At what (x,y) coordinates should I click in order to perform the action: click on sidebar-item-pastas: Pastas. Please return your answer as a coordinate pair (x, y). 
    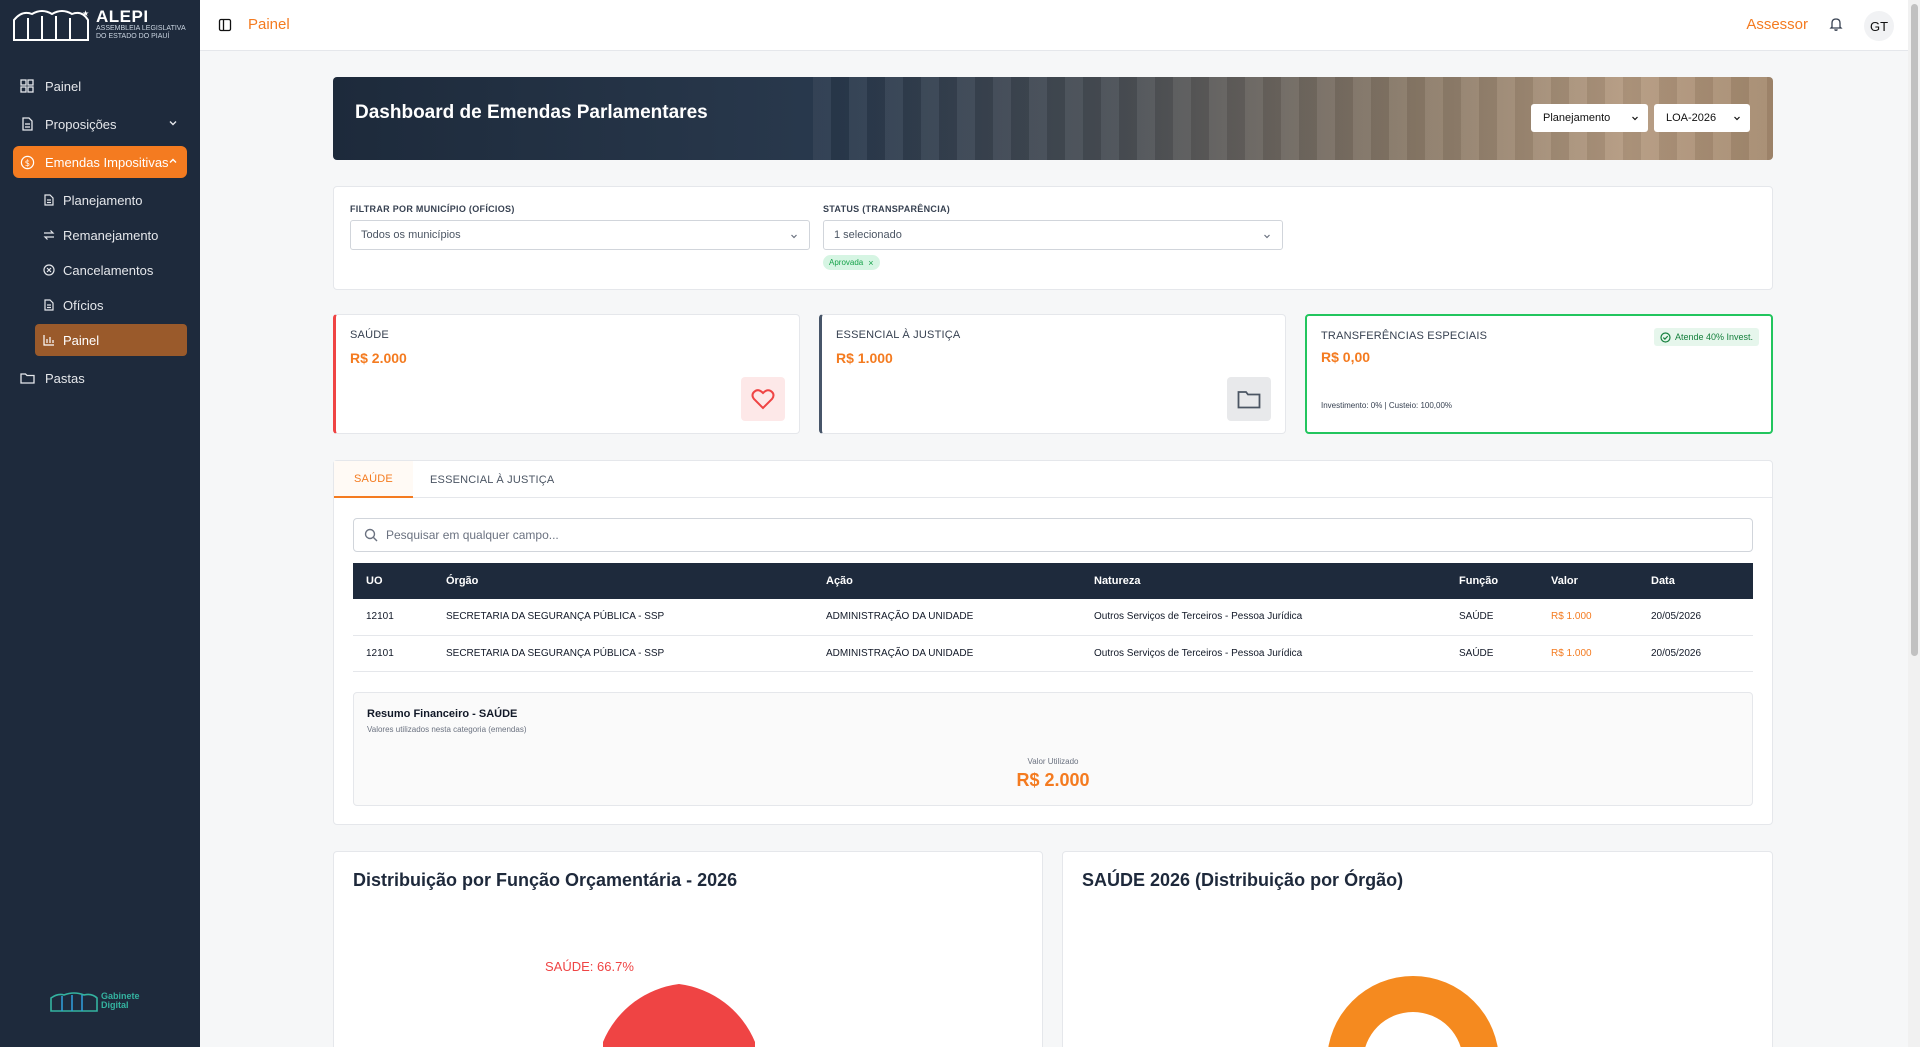
    Looking at the image, I should click on (100, 378).